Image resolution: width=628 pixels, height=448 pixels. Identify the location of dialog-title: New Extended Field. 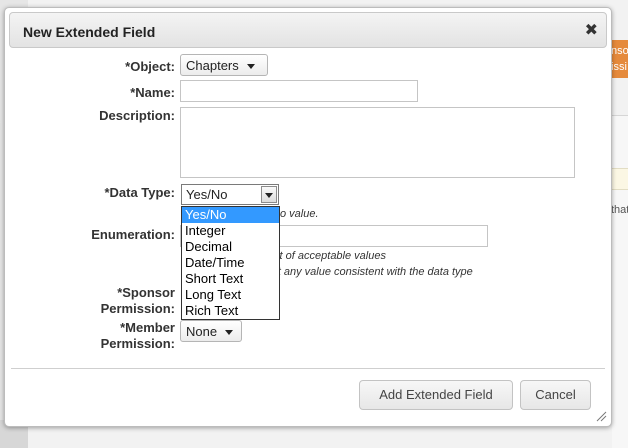
(89, 32).